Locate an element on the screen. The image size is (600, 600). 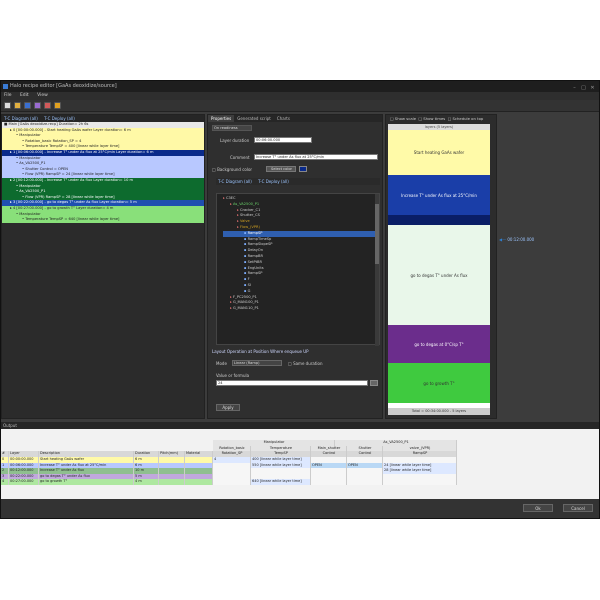
timeline-layer-block: go to degas T° under As flux is located at coordinates (439, 275).